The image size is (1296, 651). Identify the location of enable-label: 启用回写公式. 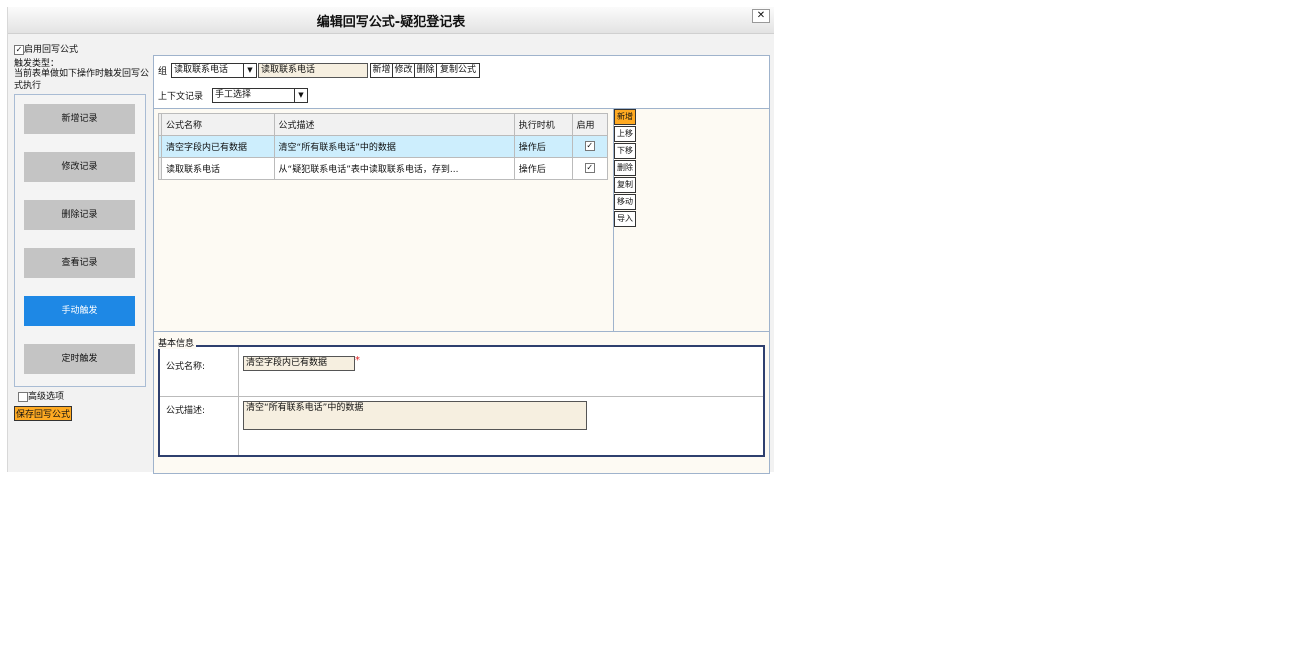
(51, 50).